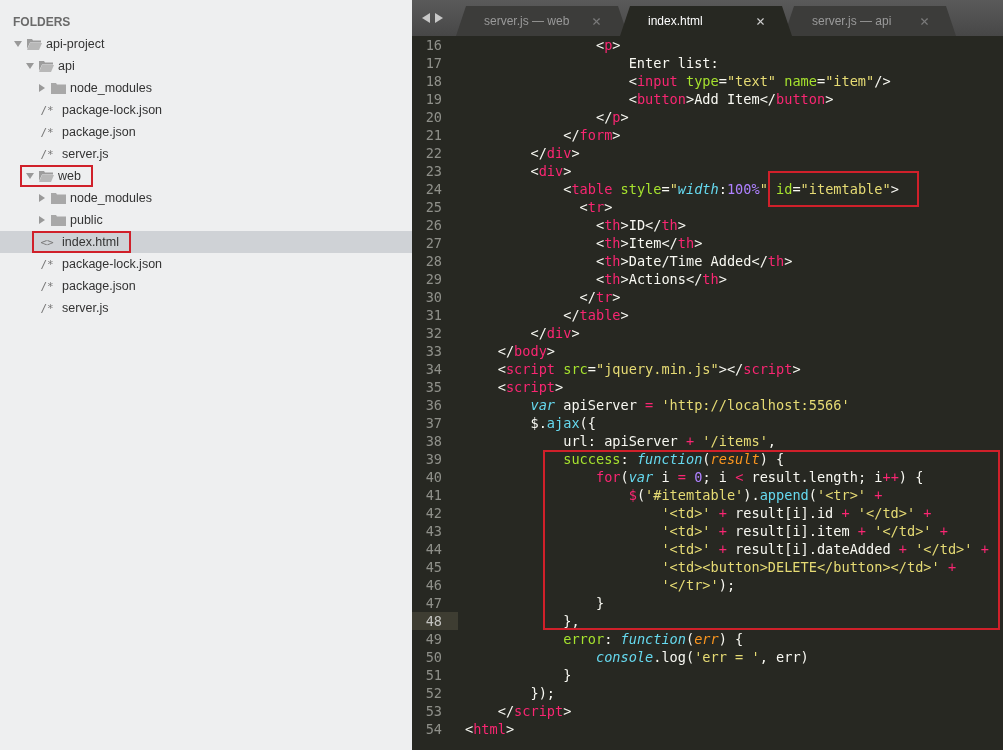 The width and height of the screenshot is (1003, 750). I want to click on forward-icon, so click(439, 18).